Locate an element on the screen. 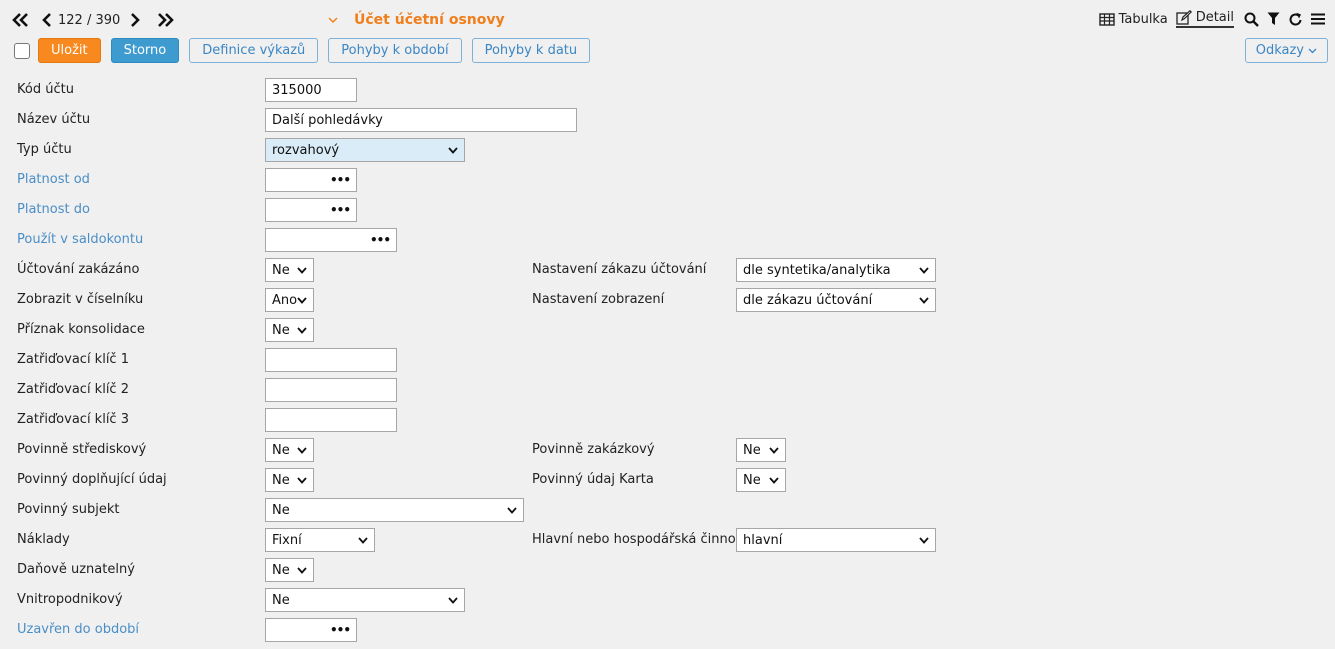  valid-from-label: Platnost od is located at coordinates (53, 179).